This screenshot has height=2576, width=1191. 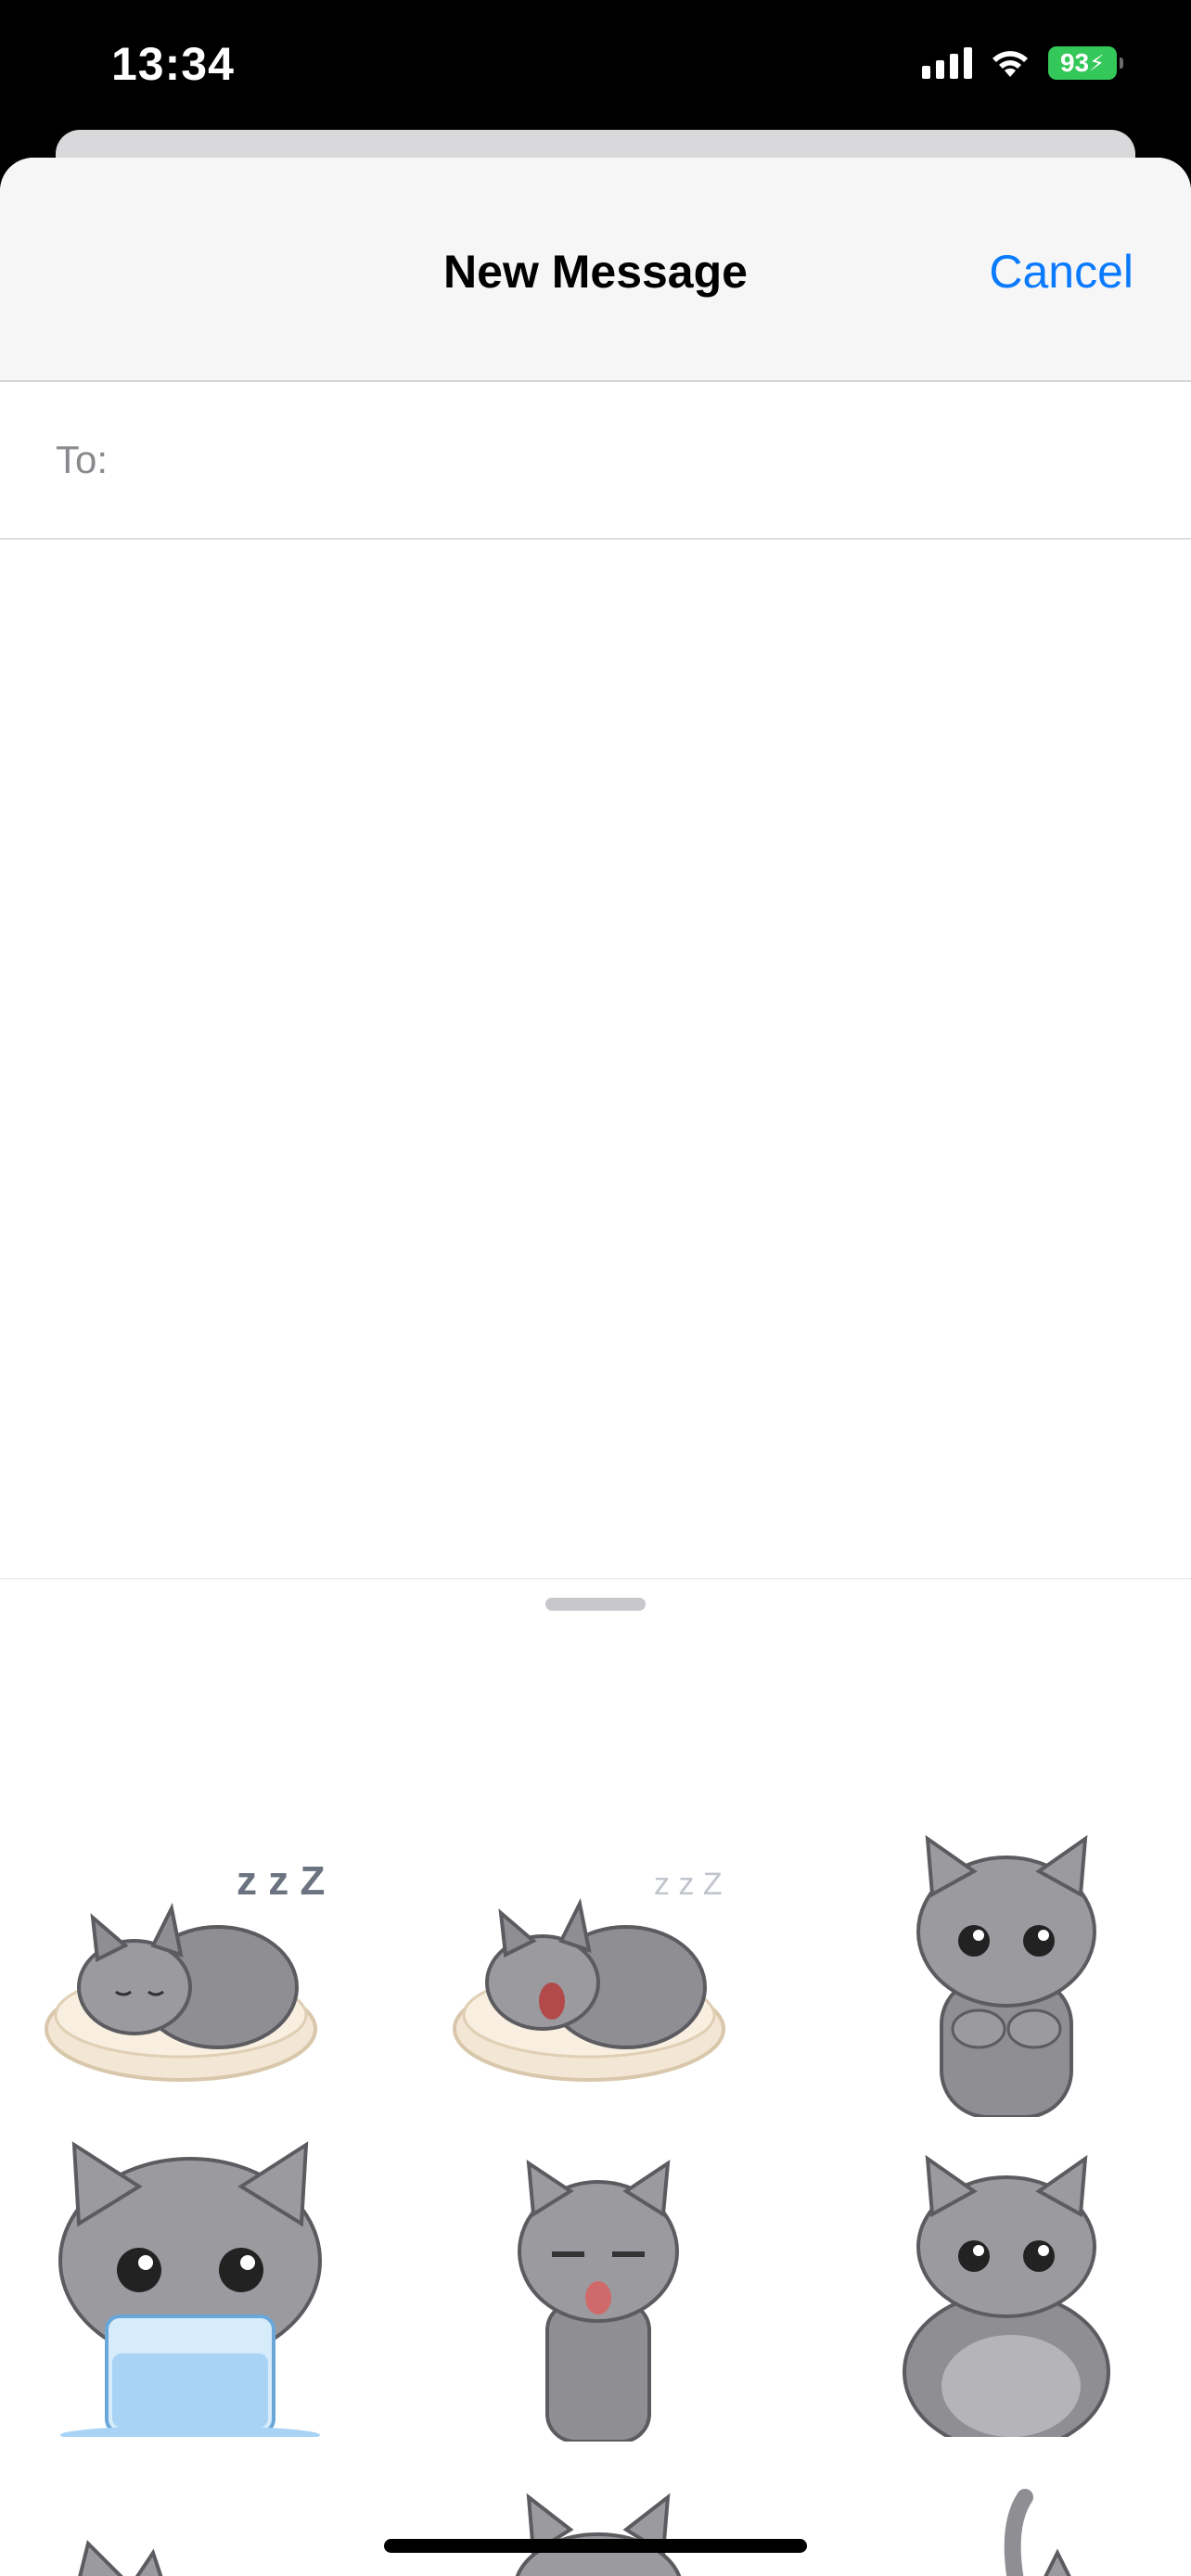 I want to click on partial-cat-sticker-center, so click(x=598, y=2532).